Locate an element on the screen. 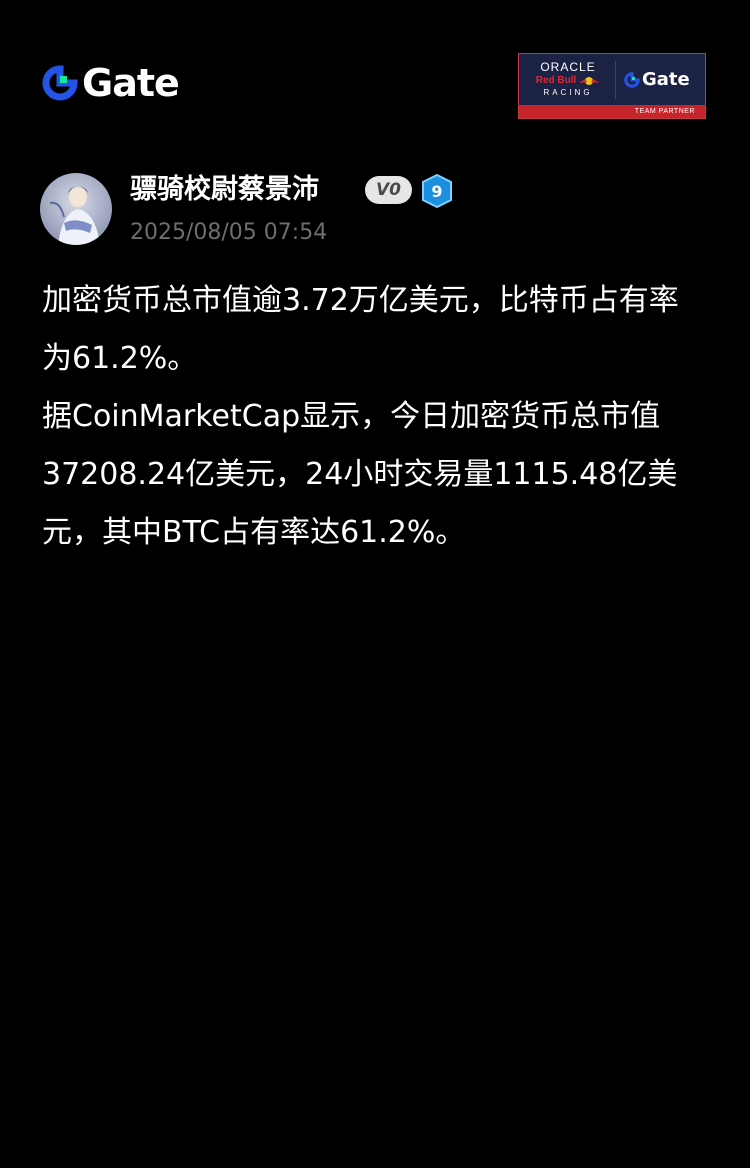 The width and height of the screenshot is (750, 1168). avatar-illustration is located at coordinates (76, 209).